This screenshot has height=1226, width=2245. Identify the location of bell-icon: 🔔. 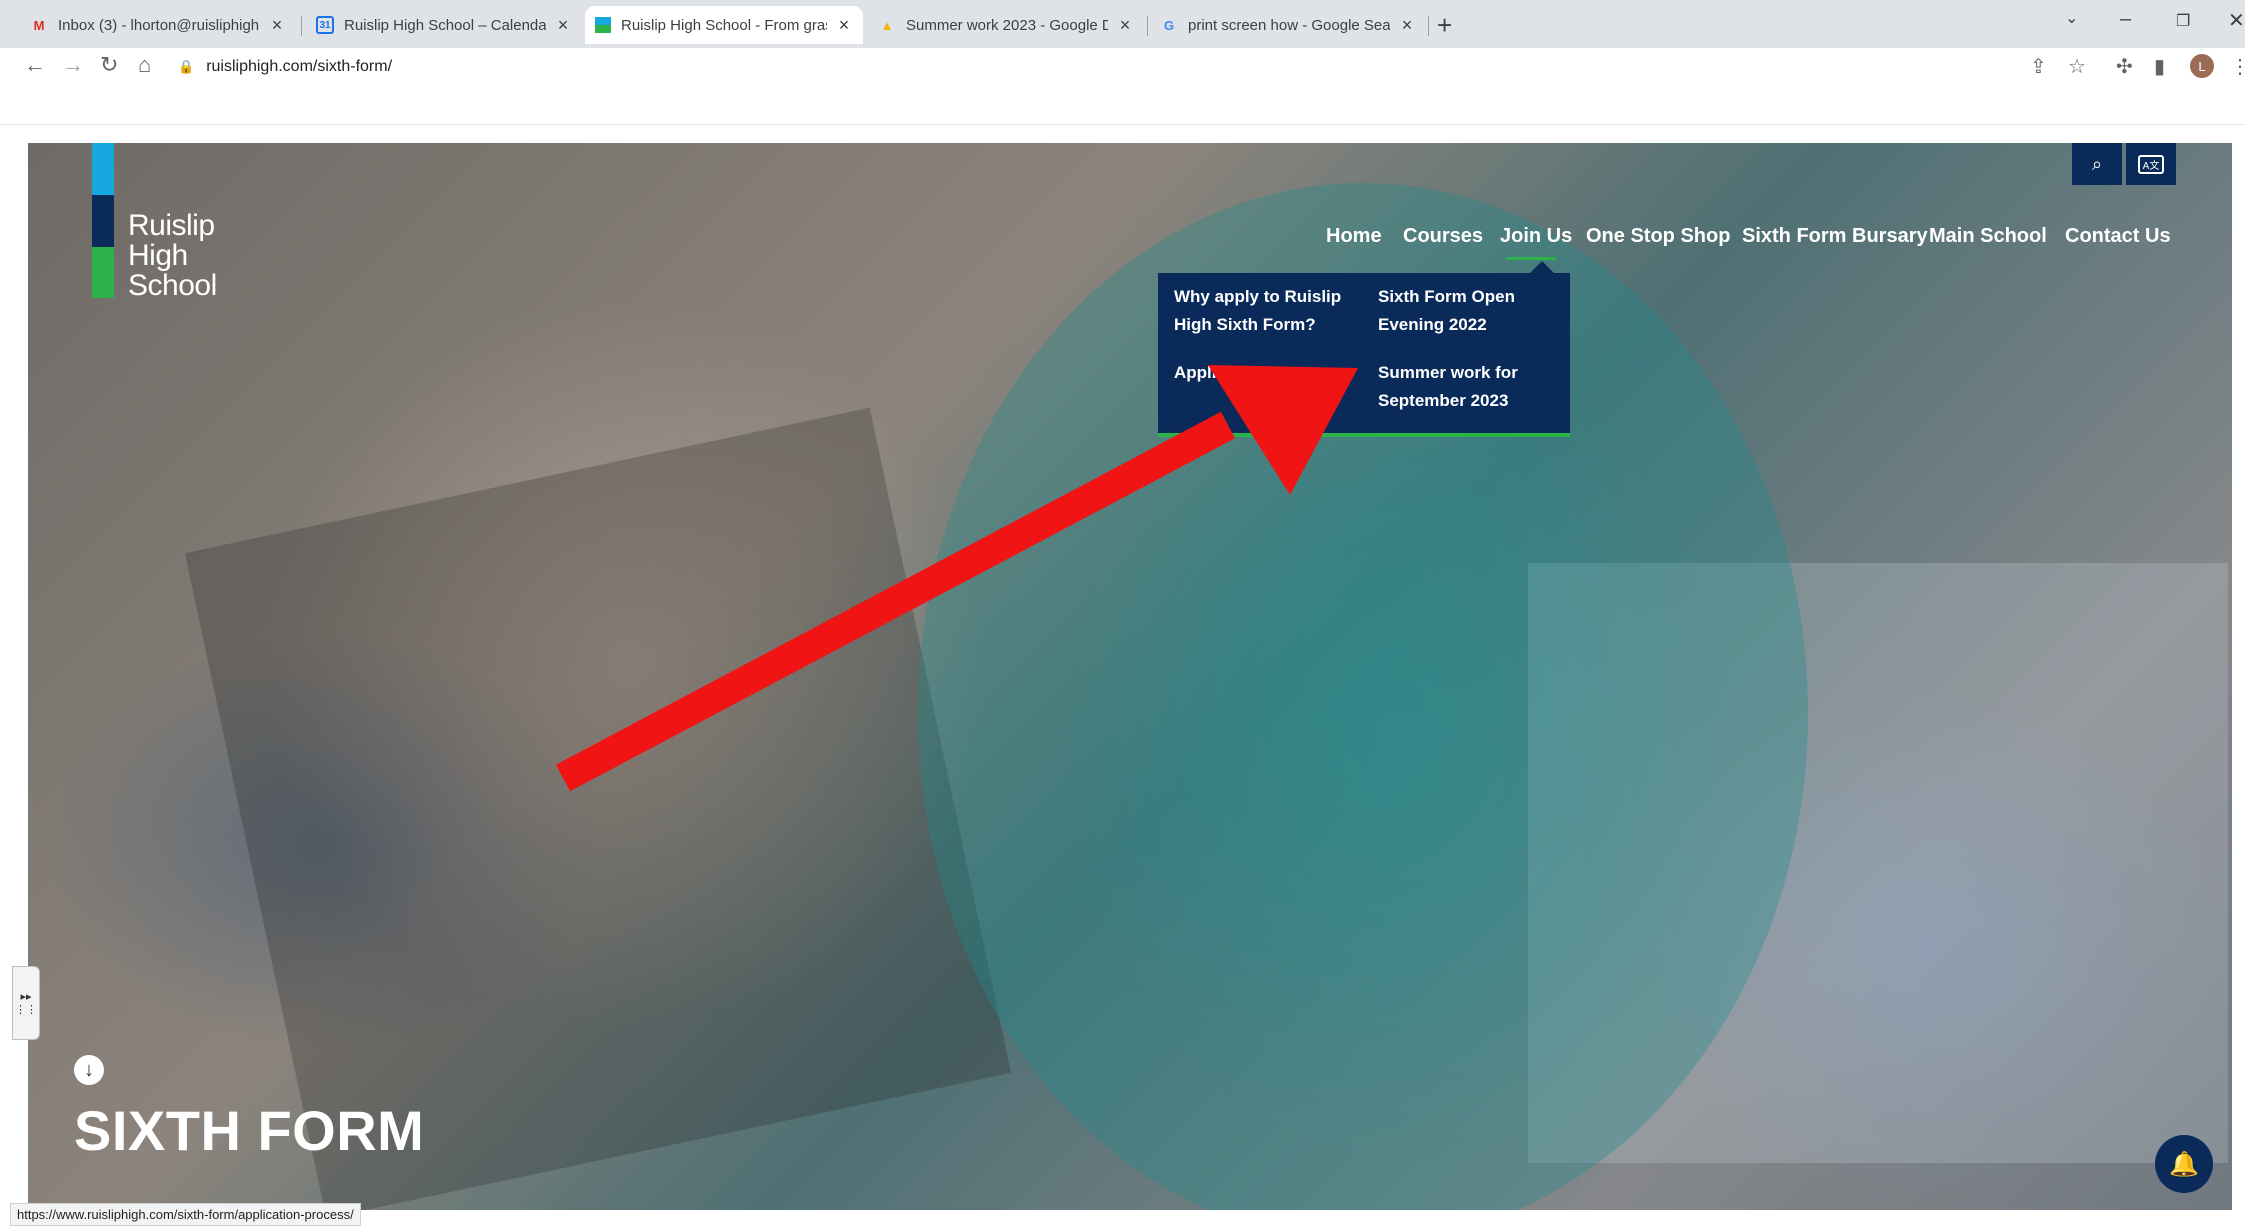
(2184, 1164).